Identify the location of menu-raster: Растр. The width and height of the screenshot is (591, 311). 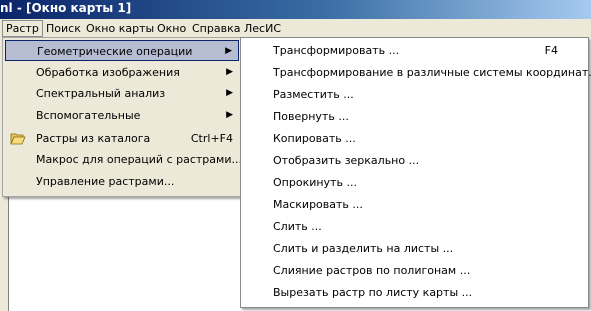
(22, 28).